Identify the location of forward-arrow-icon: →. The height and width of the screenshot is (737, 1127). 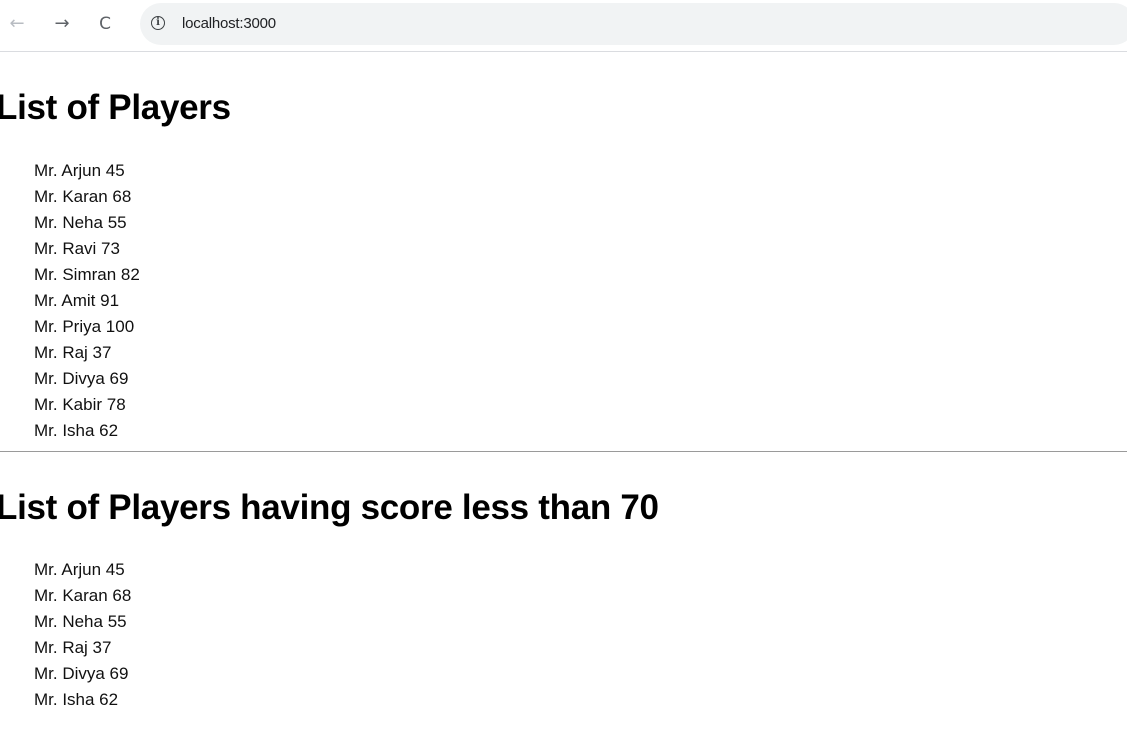
(62, 24).